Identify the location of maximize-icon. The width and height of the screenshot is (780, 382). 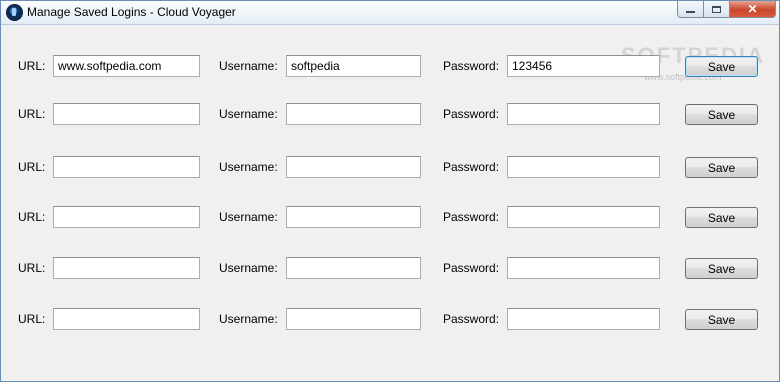
(716, 9).